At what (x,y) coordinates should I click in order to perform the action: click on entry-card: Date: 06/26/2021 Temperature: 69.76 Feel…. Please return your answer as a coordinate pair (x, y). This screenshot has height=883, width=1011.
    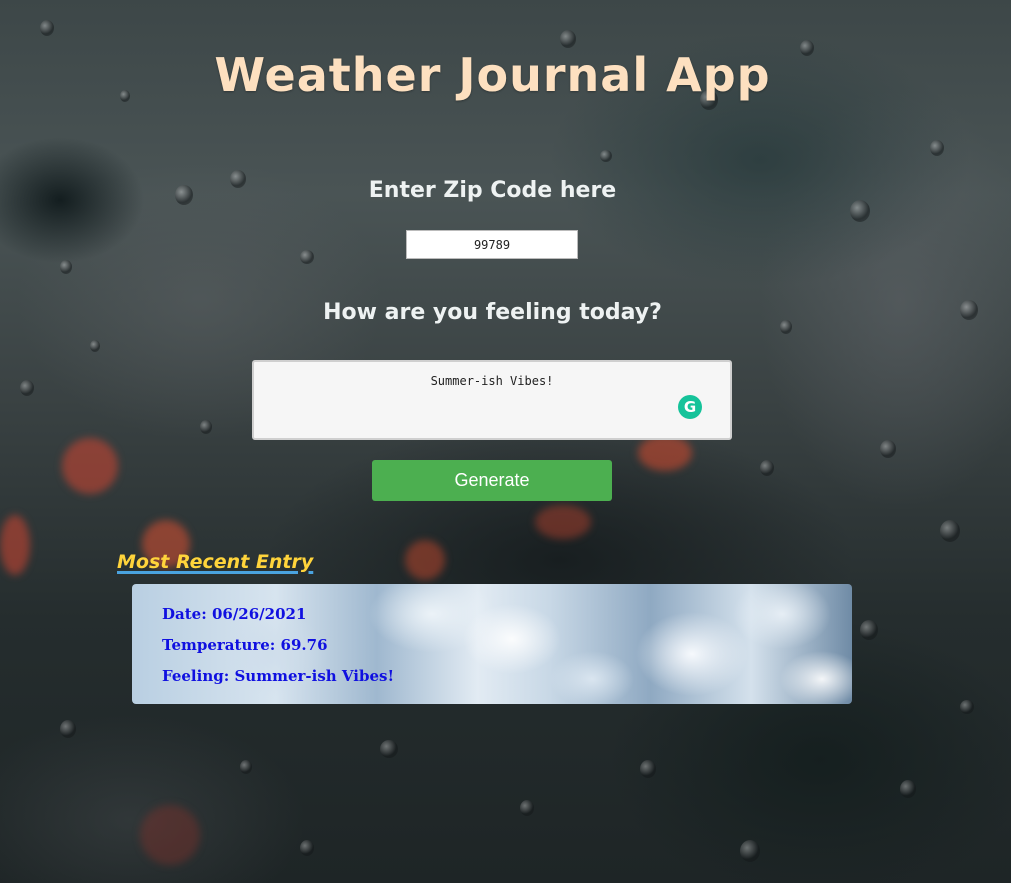
    Looking at the image, I should click on (492, 644).